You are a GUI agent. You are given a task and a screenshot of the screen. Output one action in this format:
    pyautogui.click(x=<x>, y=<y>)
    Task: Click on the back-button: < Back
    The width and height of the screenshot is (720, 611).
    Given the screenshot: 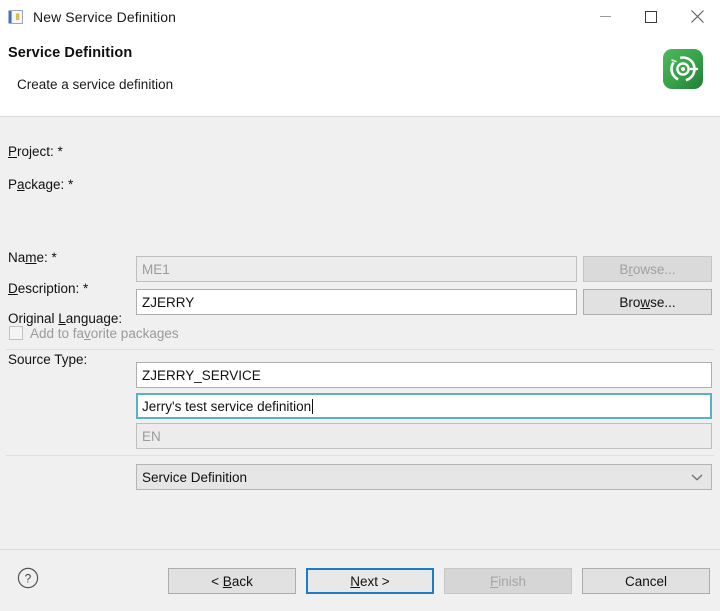 What is the action you would take?
    pyautogui.click(x=232, y=581)
    